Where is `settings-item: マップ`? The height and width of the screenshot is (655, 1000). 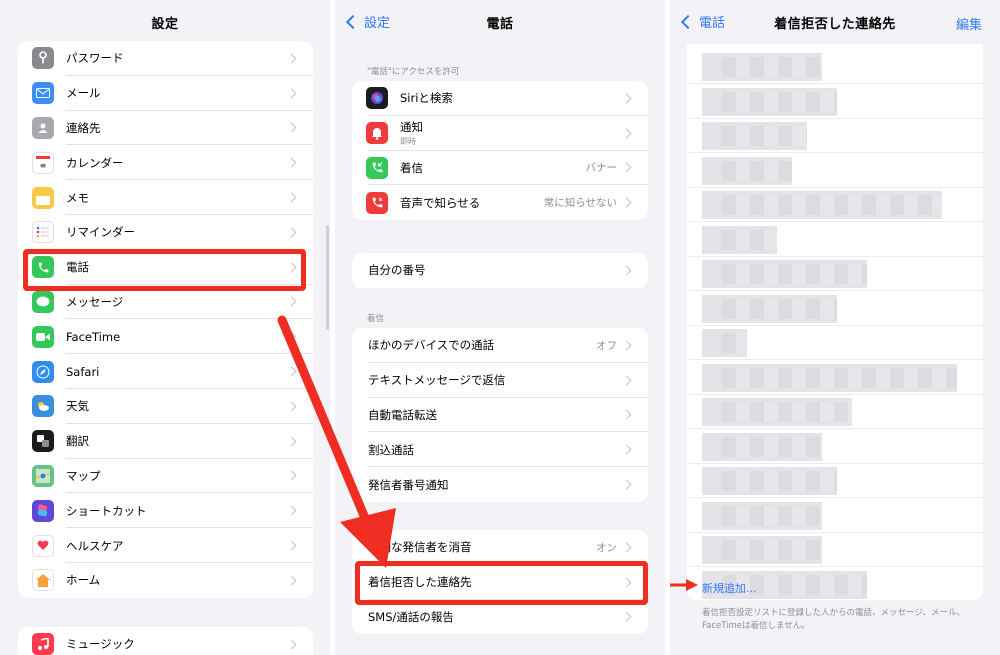
settings-item: マップ is located at coordinates (165, 476).